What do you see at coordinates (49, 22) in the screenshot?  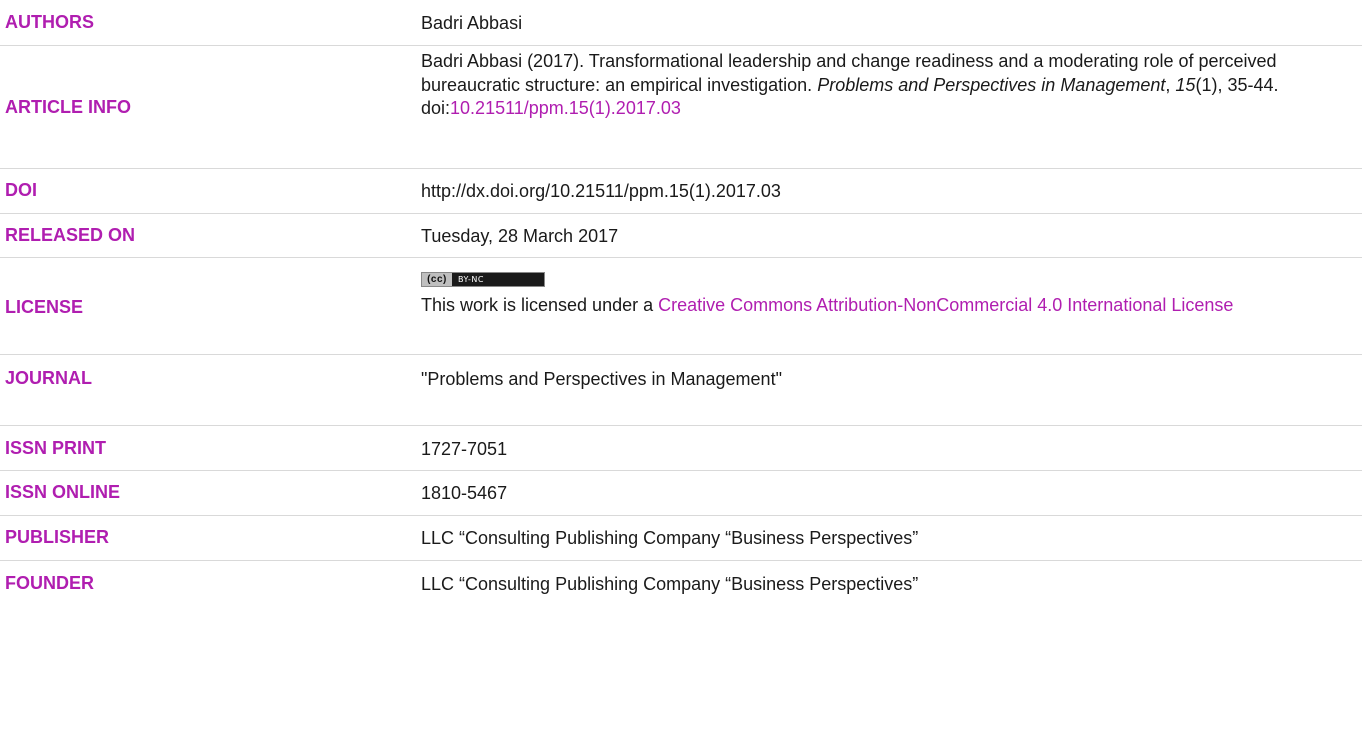 I see `authors-label: AUTHORS` at bounding box center [49, 22].